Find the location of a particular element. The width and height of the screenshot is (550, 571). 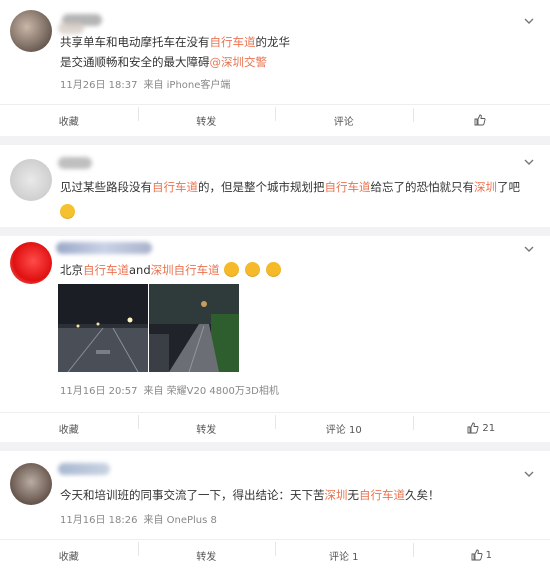

text-part: 北京 is located at coordinates (71, 270).